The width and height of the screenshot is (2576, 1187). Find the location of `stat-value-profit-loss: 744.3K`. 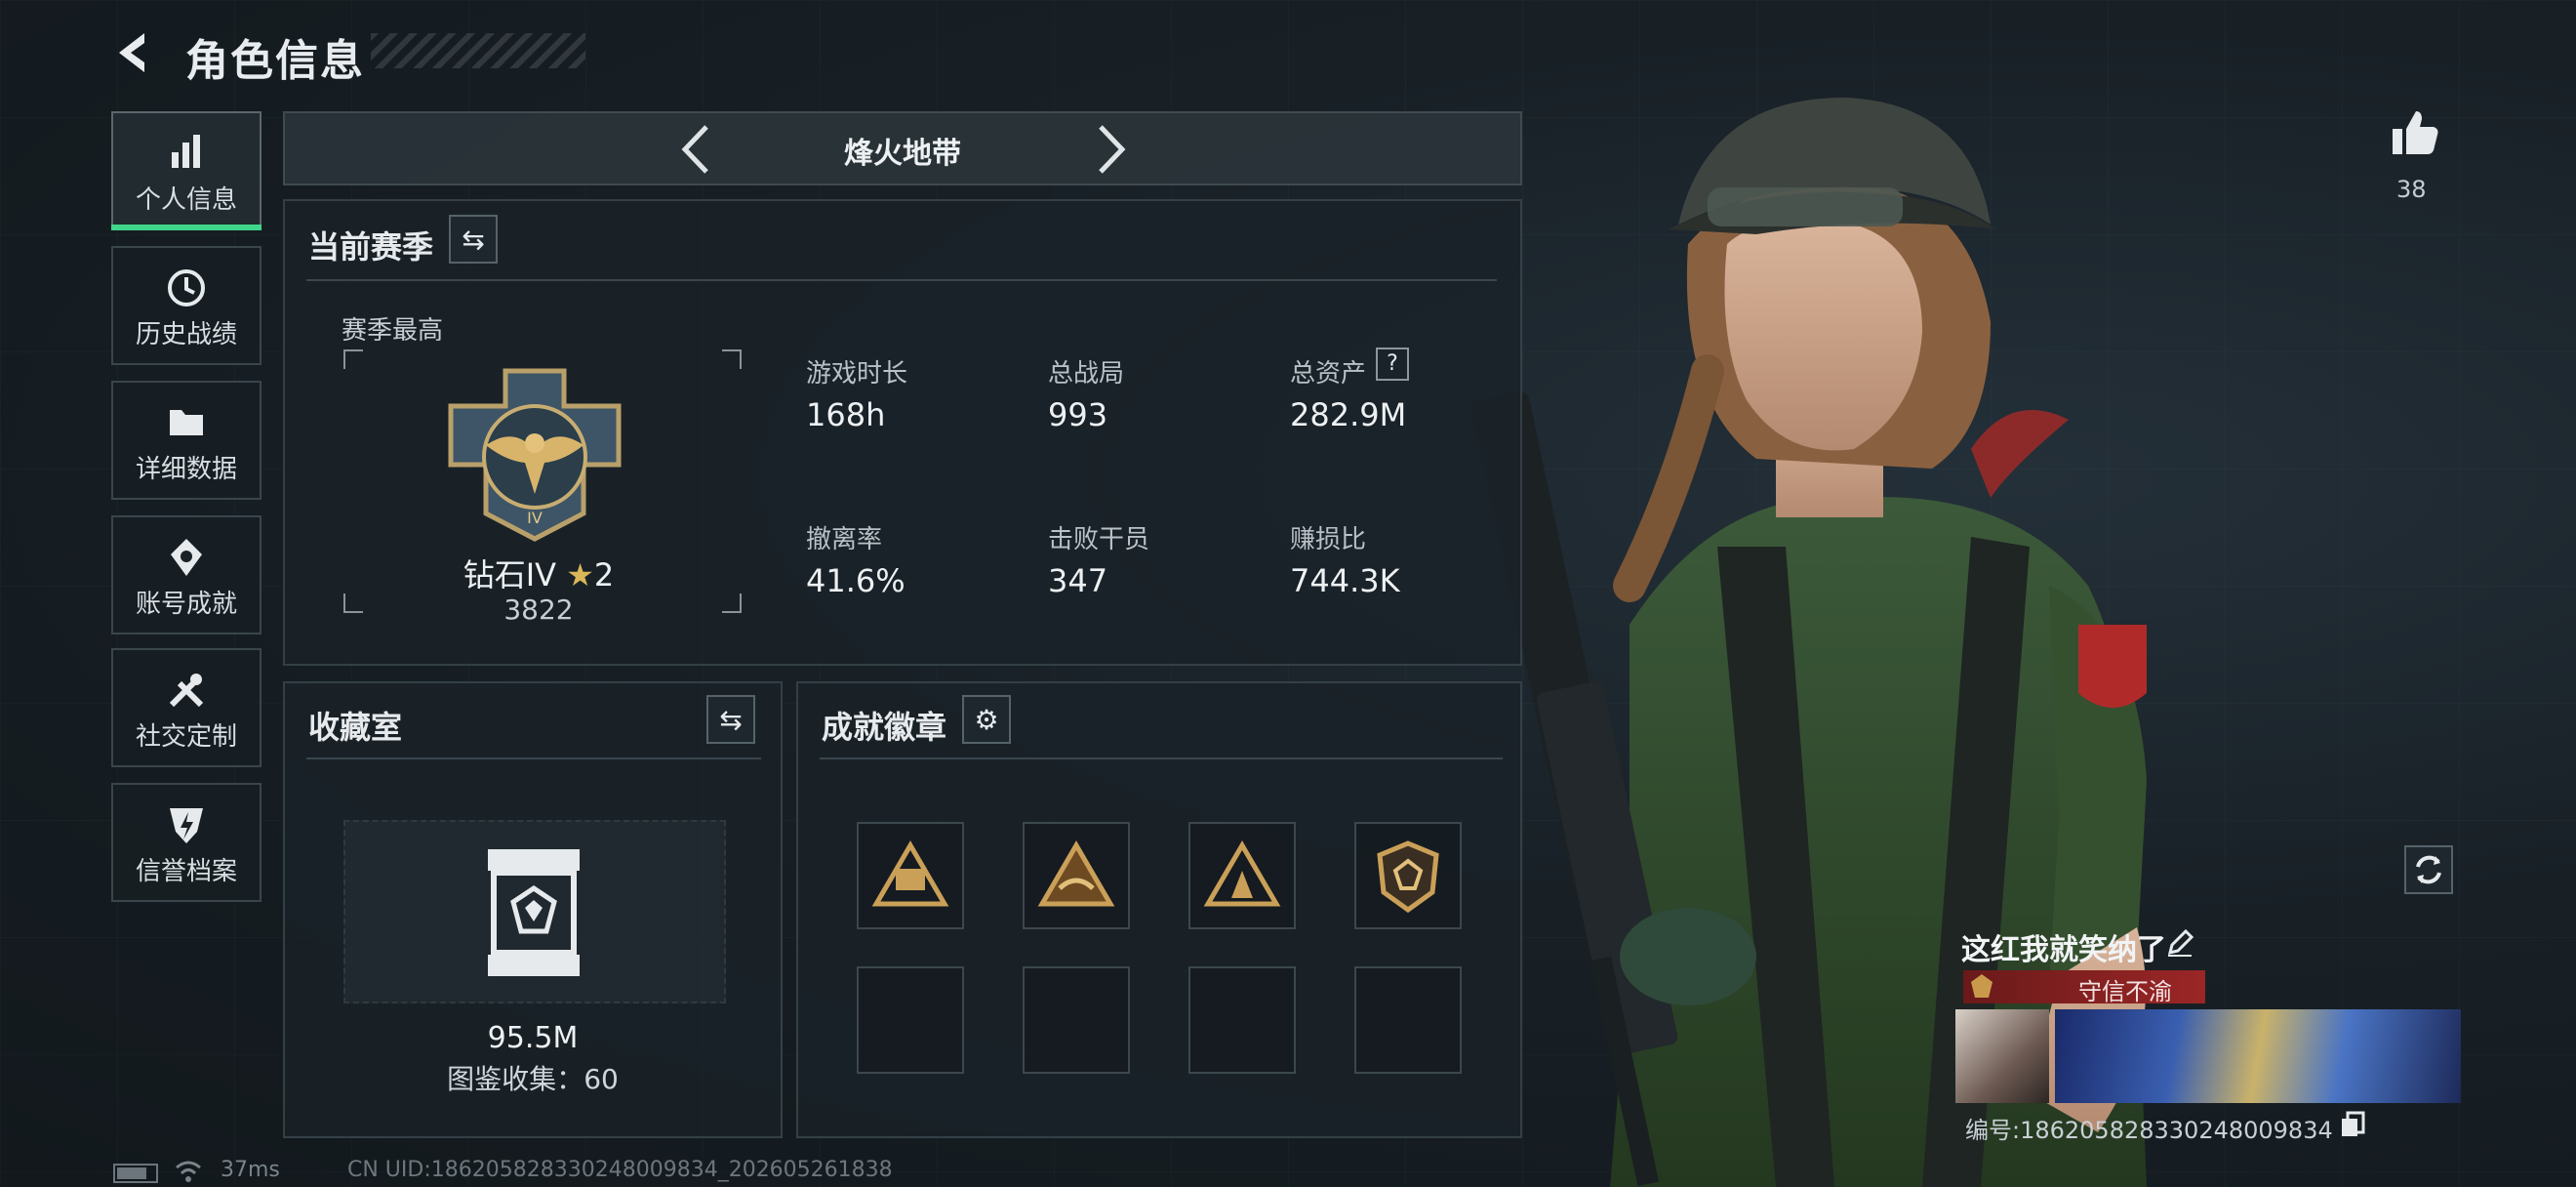

stat-value-profit-loss: 744.3K is located at coordinates (1345, 580).